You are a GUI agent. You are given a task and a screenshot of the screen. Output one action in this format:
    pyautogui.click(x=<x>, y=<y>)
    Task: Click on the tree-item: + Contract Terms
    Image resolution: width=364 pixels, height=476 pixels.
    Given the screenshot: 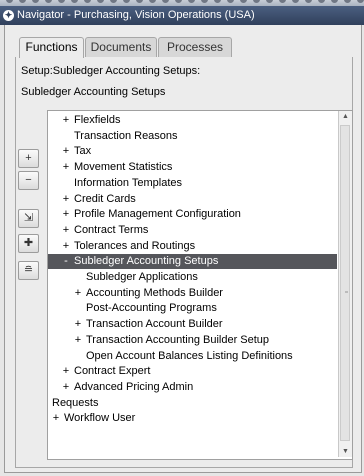 What is the action you would take?
    pyautogui.click(x=192, y=230)
    